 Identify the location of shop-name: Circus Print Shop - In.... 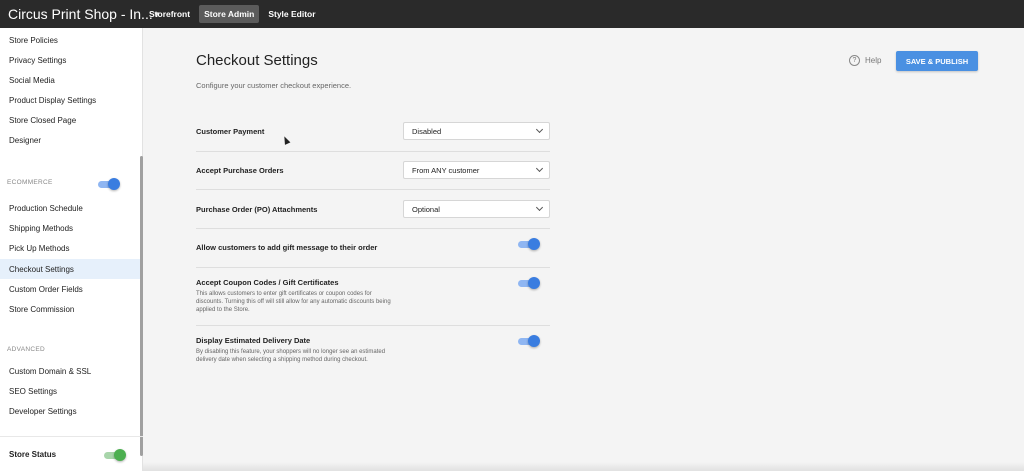
(80, 14).